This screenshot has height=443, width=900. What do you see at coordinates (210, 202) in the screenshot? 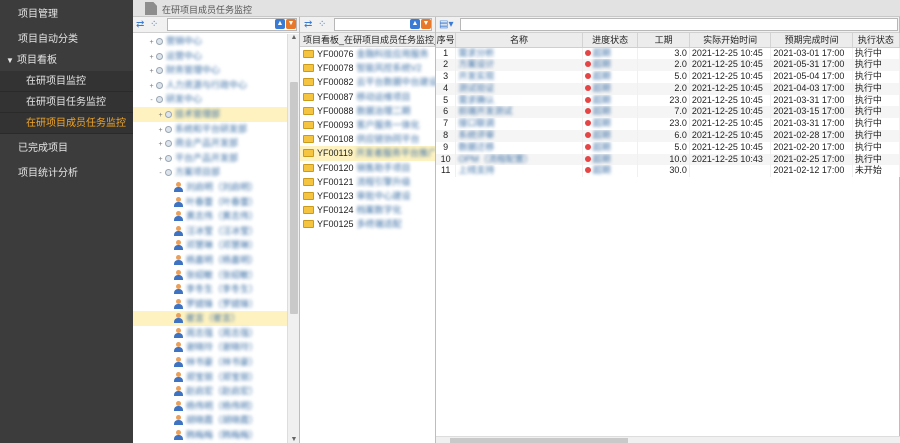
I see `tree-node: 叶春蕾（叶春蕾）` at bounding box center [210, 202].